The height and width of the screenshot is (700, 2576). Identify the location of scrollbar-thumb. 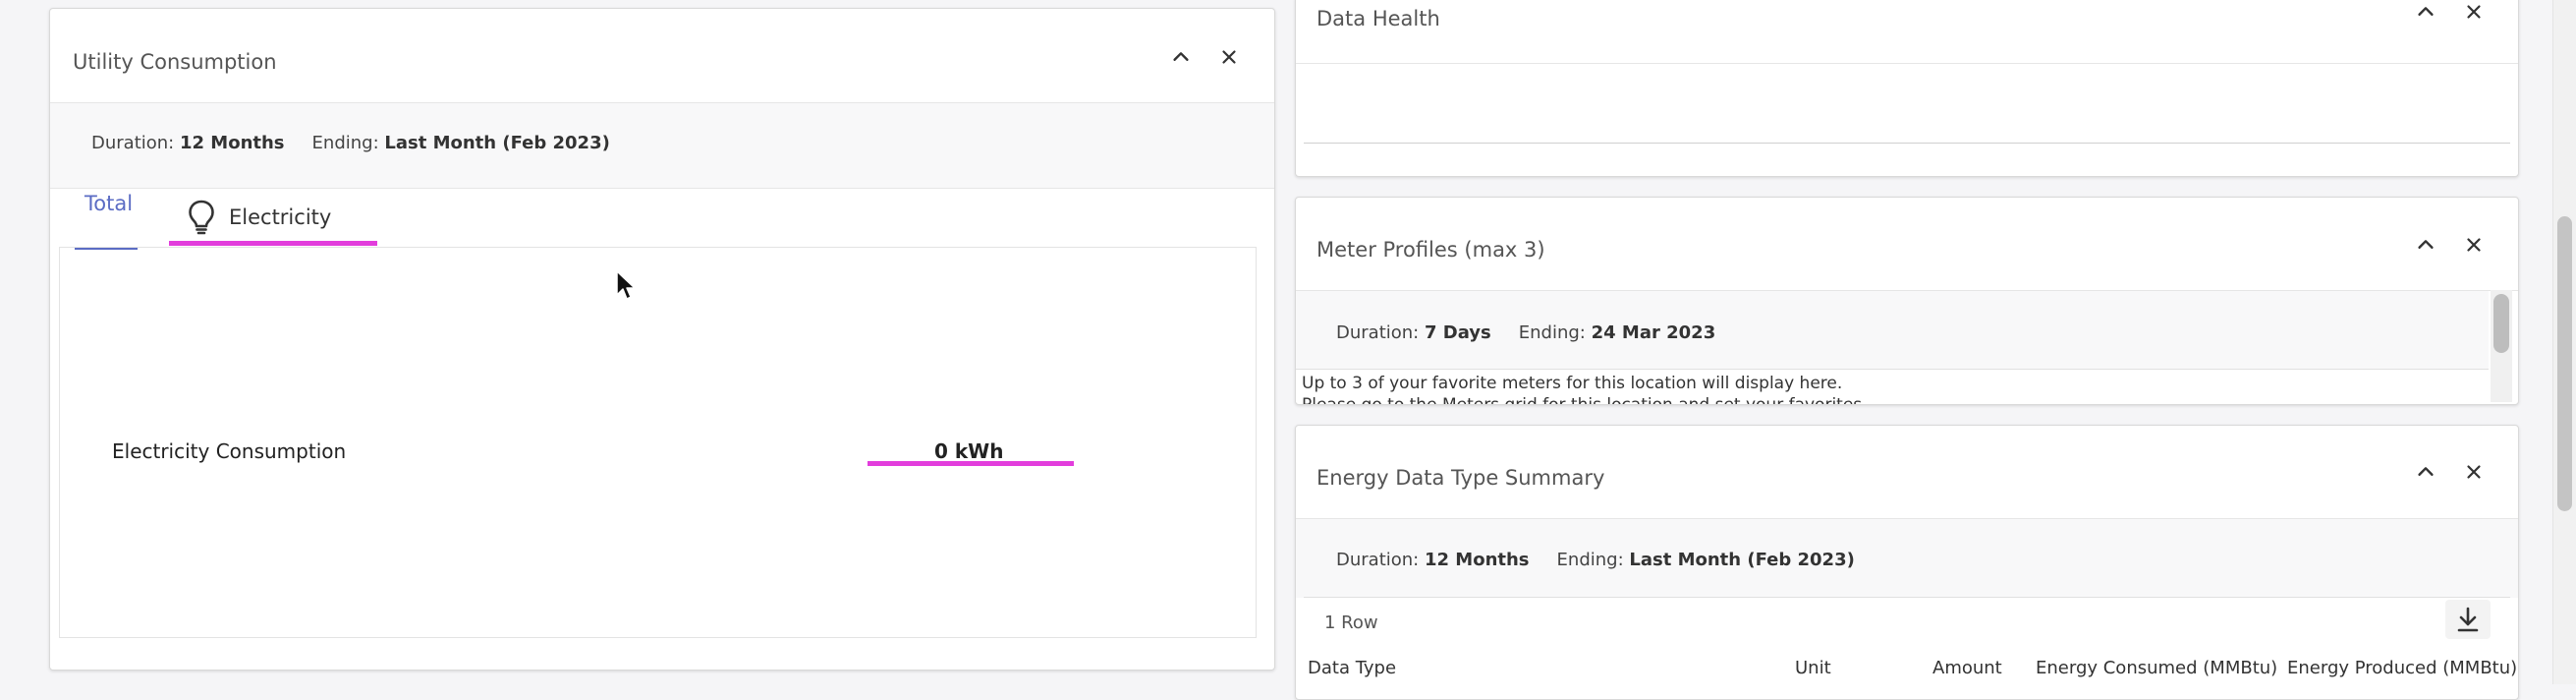
(2501, 323).